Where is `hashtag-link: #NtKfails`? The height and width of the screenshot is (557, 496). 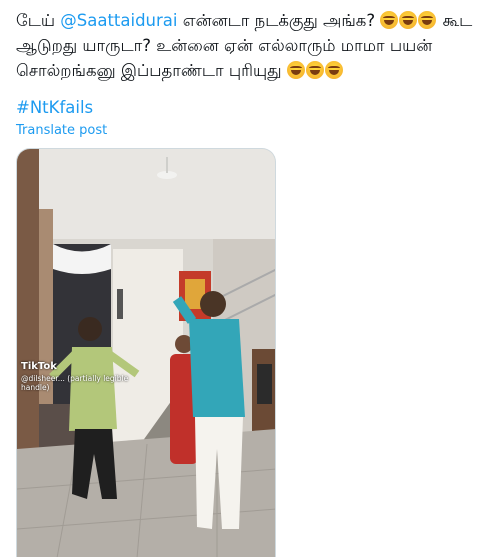
hashtag-link: #NtKfails is located at coordinates (54, 108).